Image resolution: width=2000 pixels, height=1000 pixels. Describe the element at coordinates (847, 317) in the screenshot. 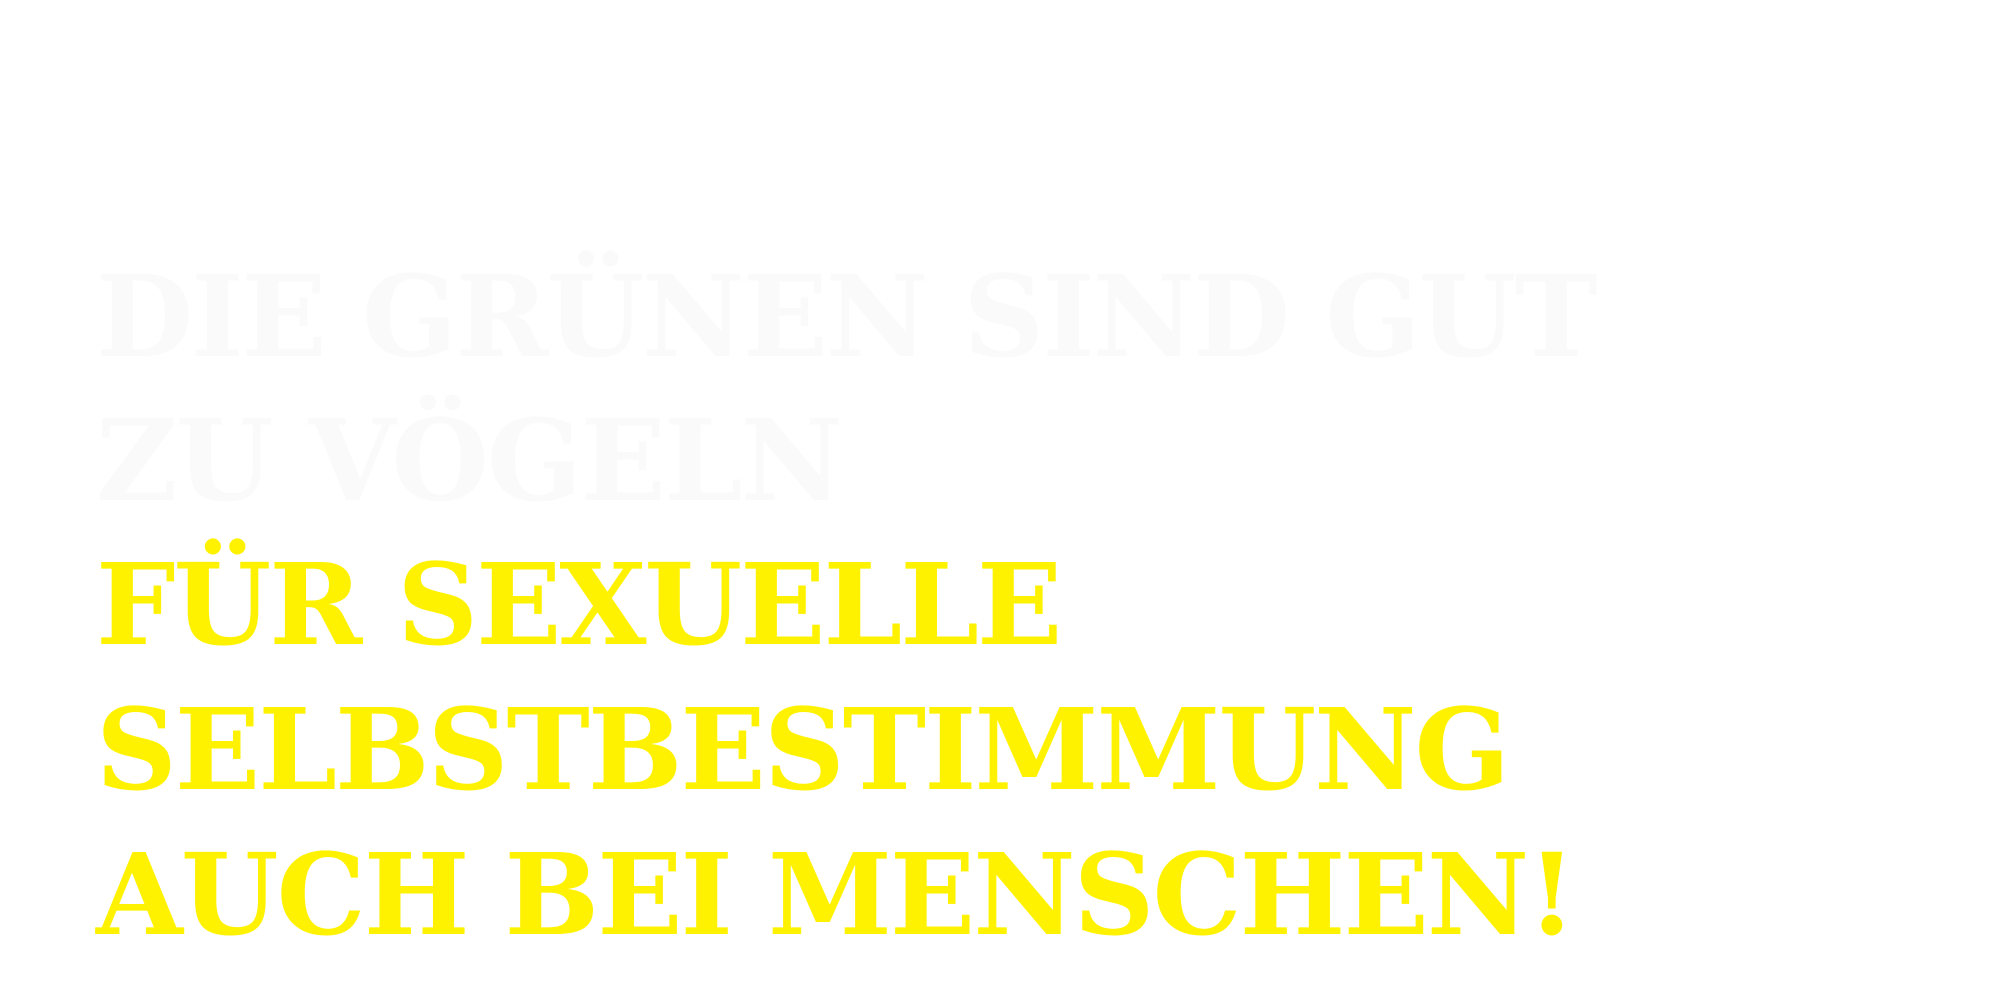

I see `ghost-headline-line-1: Die Grünen sind gut` at that location.